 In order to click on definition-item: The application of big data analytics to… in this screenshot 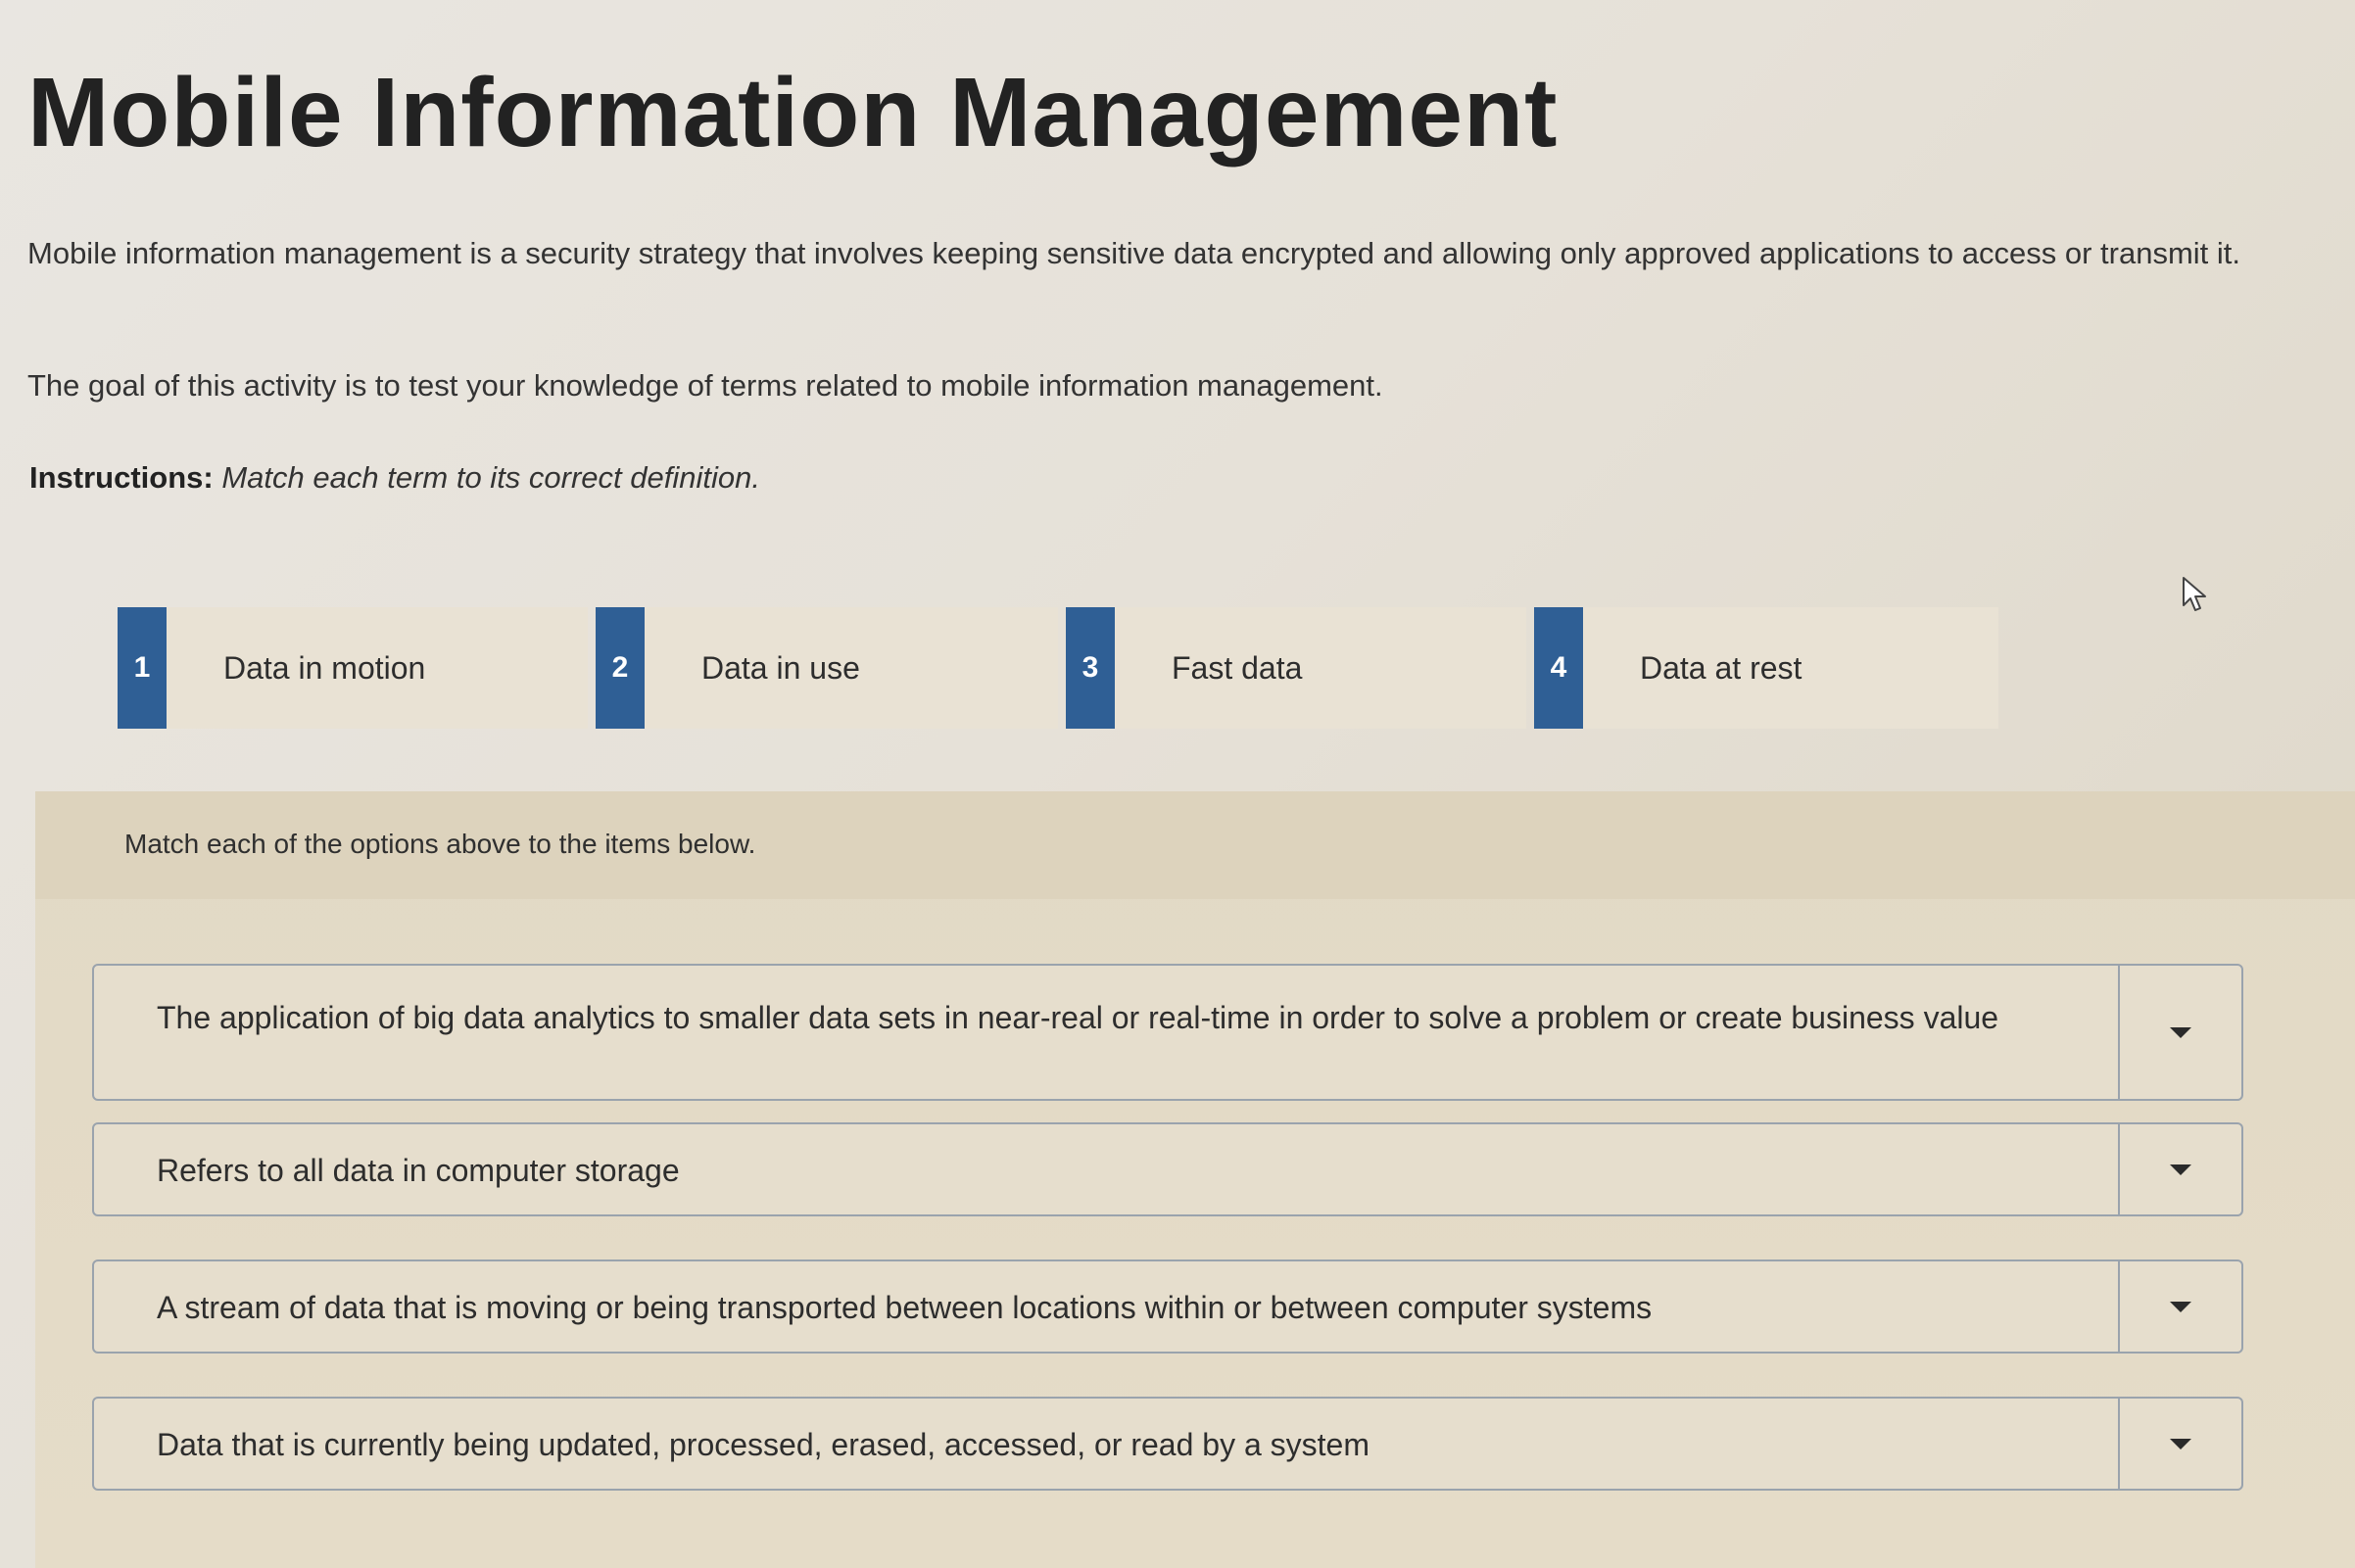, I will do `click(1167, 1032)`.